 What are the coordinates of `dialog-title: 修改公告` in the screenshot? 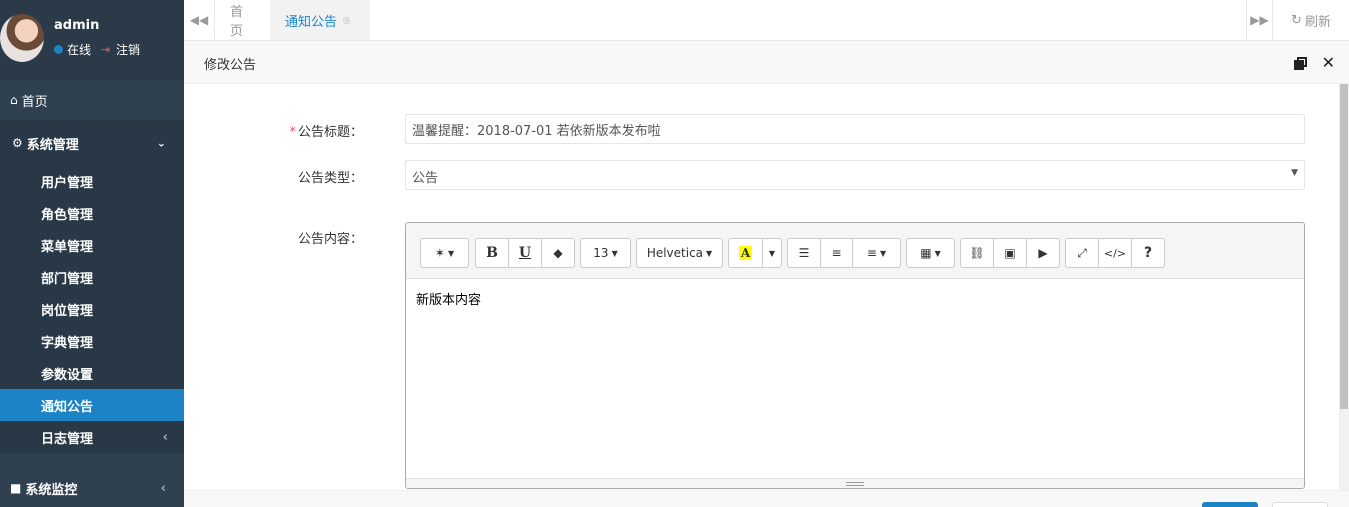 It's located at (230, 65).